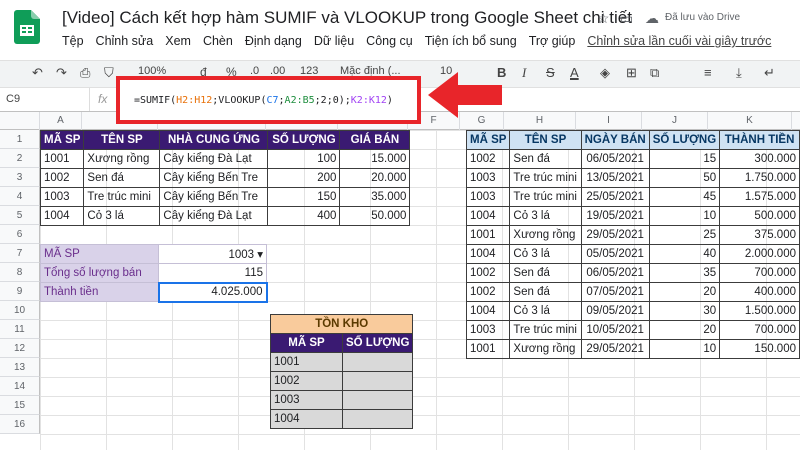  Describe the element at coordinates (684, 197) in the screenshot. I see `table-cell: 45` at that location.